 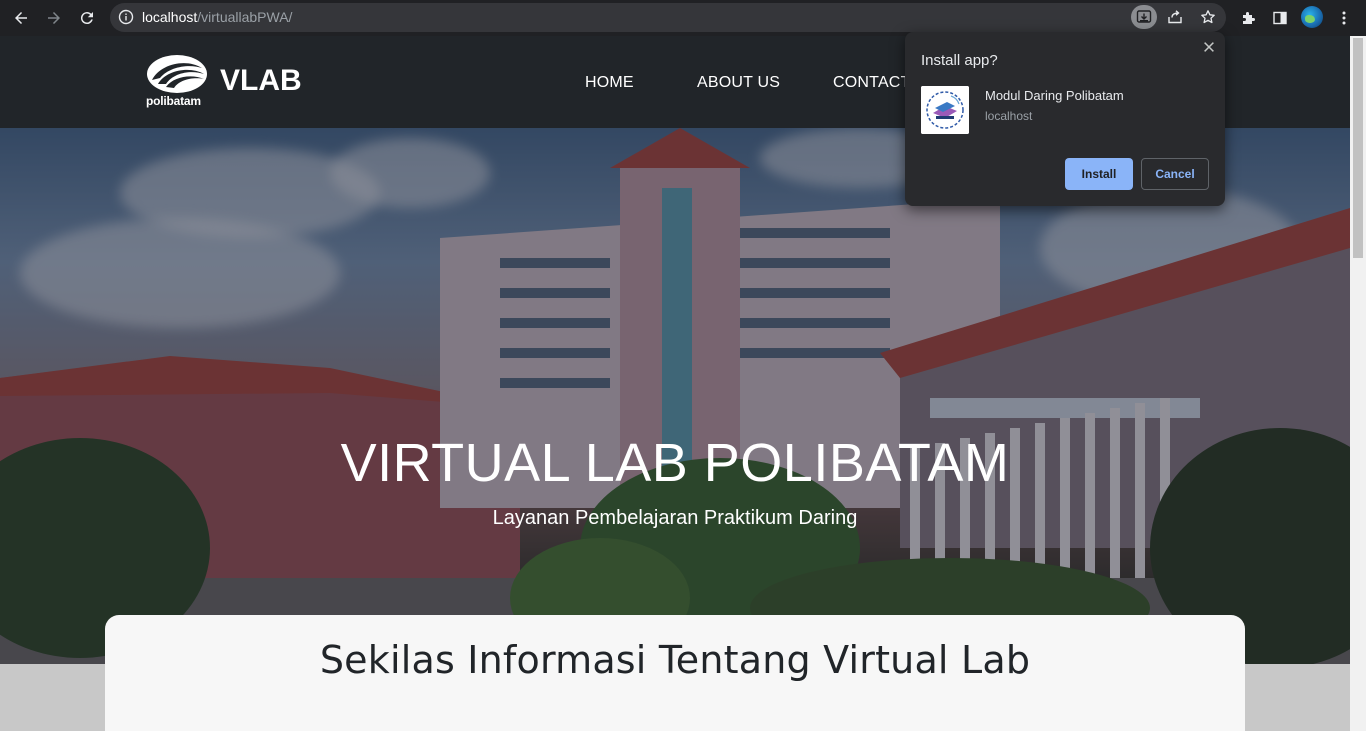 What do you see at coordinates (1175, 174) in the screenshot?
I see `cancel-button: Cancel` at bounding box center [1175, 174].